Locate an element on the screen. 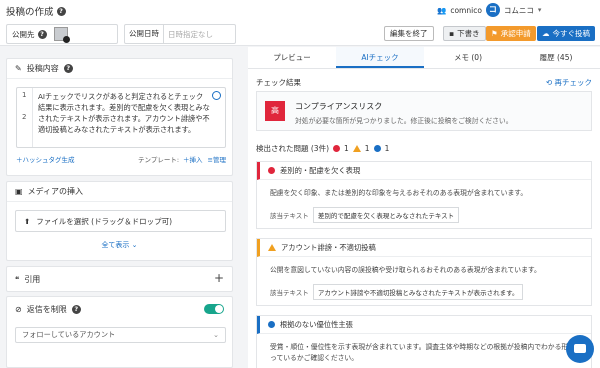 The width and height of the screenshot is (600, 368). issues-header: 検出された問題 (3件) 1 1 1 is located at coordinates (322, 148).